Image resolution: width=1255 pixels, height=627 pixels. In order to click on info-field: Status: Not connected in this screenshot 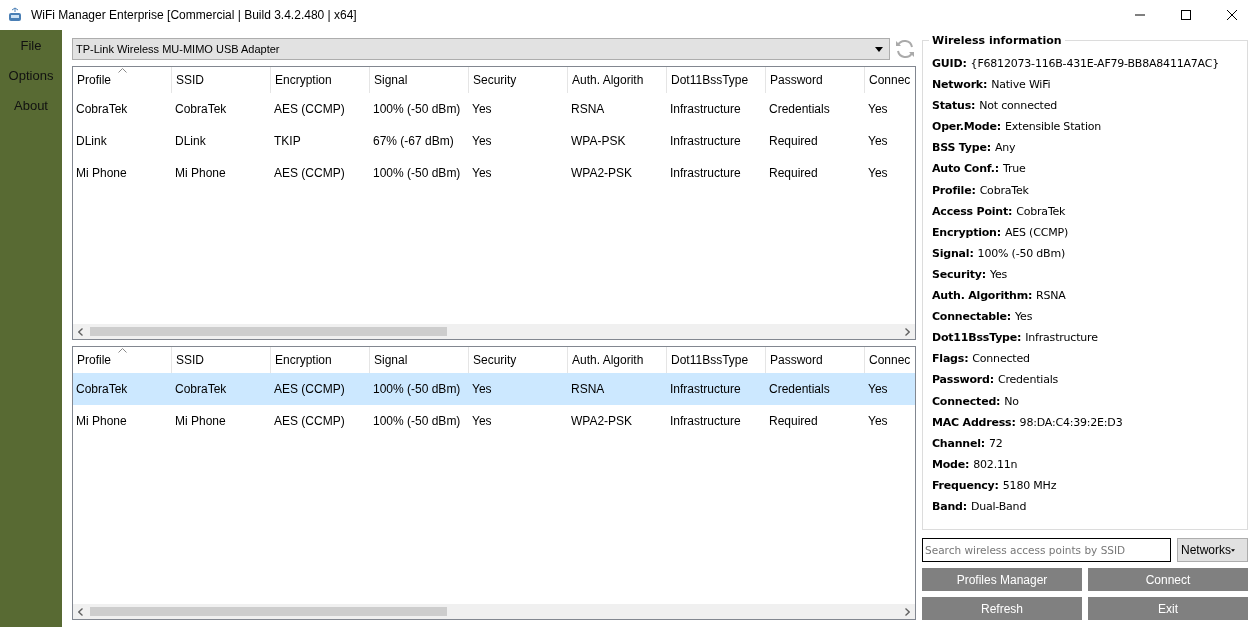, I will do `click(1085, 106)`.